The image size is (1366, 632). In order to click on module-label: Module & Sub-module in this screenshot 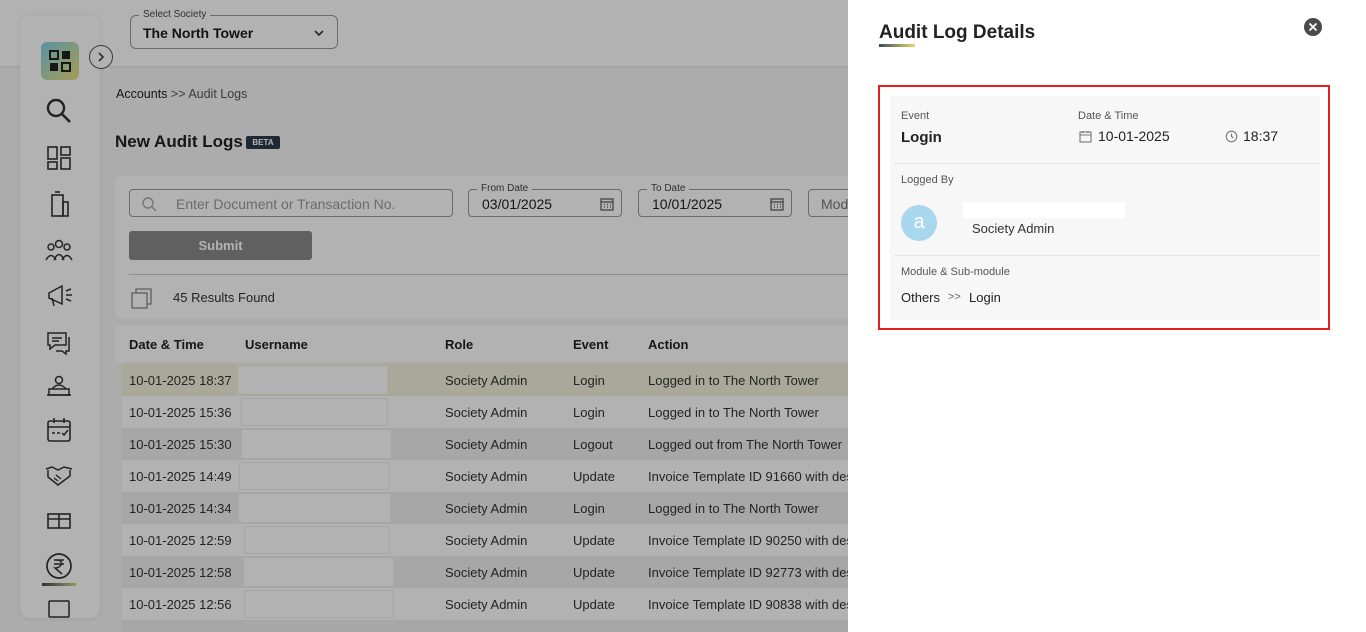, I will do `click(955, 272)`.